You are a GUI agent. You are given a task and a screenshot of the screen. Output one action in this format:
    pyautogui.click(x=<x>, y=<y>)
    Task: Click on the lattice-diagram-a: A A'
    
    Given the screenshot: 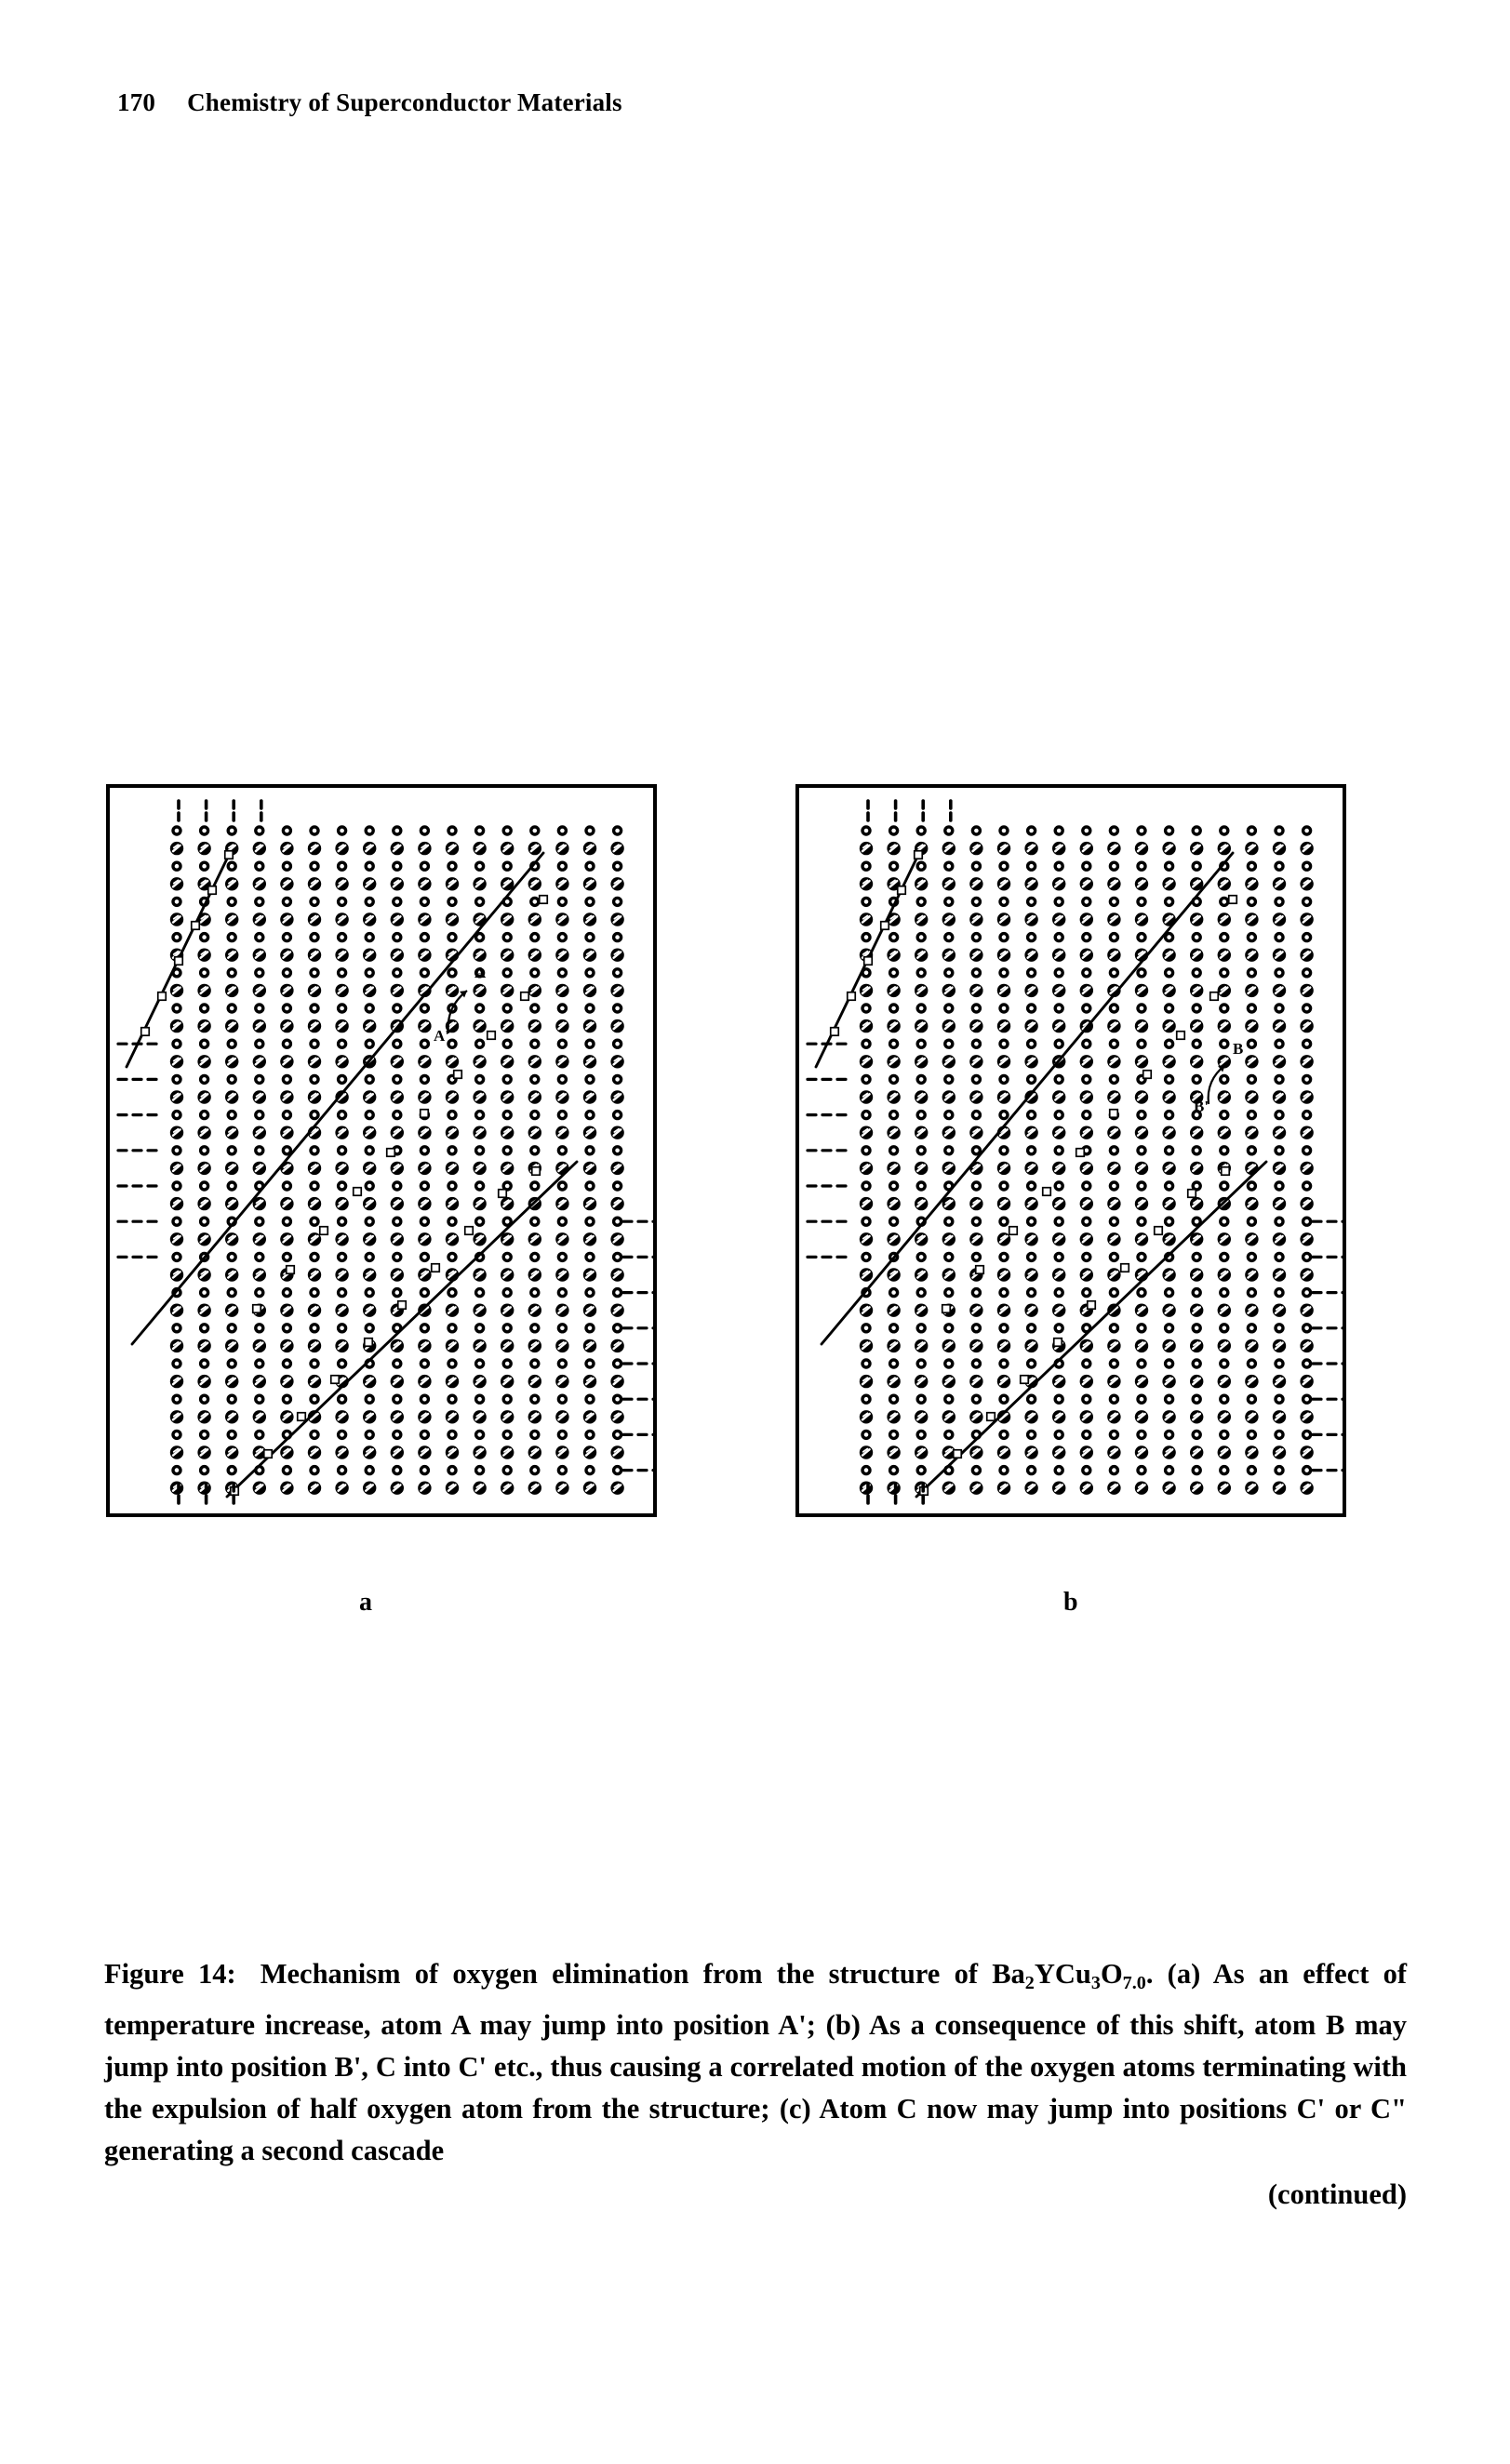 What is the action you would take?
    pyautogui.click(x=384, y=1152)
    